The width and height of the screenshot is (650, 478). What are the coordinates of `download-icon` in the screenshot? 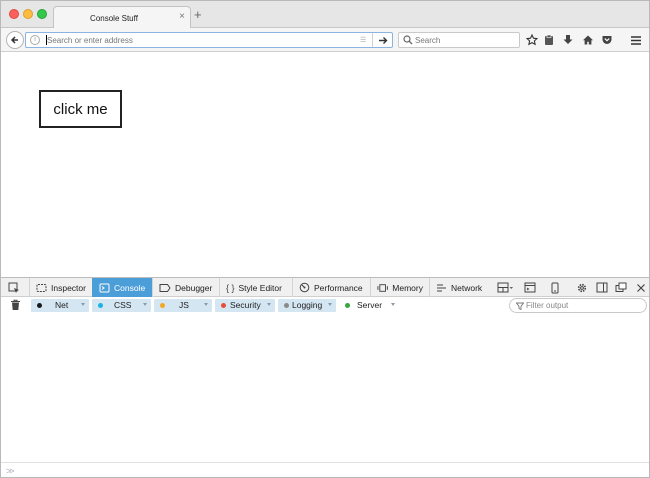 It's located at (568, 40).